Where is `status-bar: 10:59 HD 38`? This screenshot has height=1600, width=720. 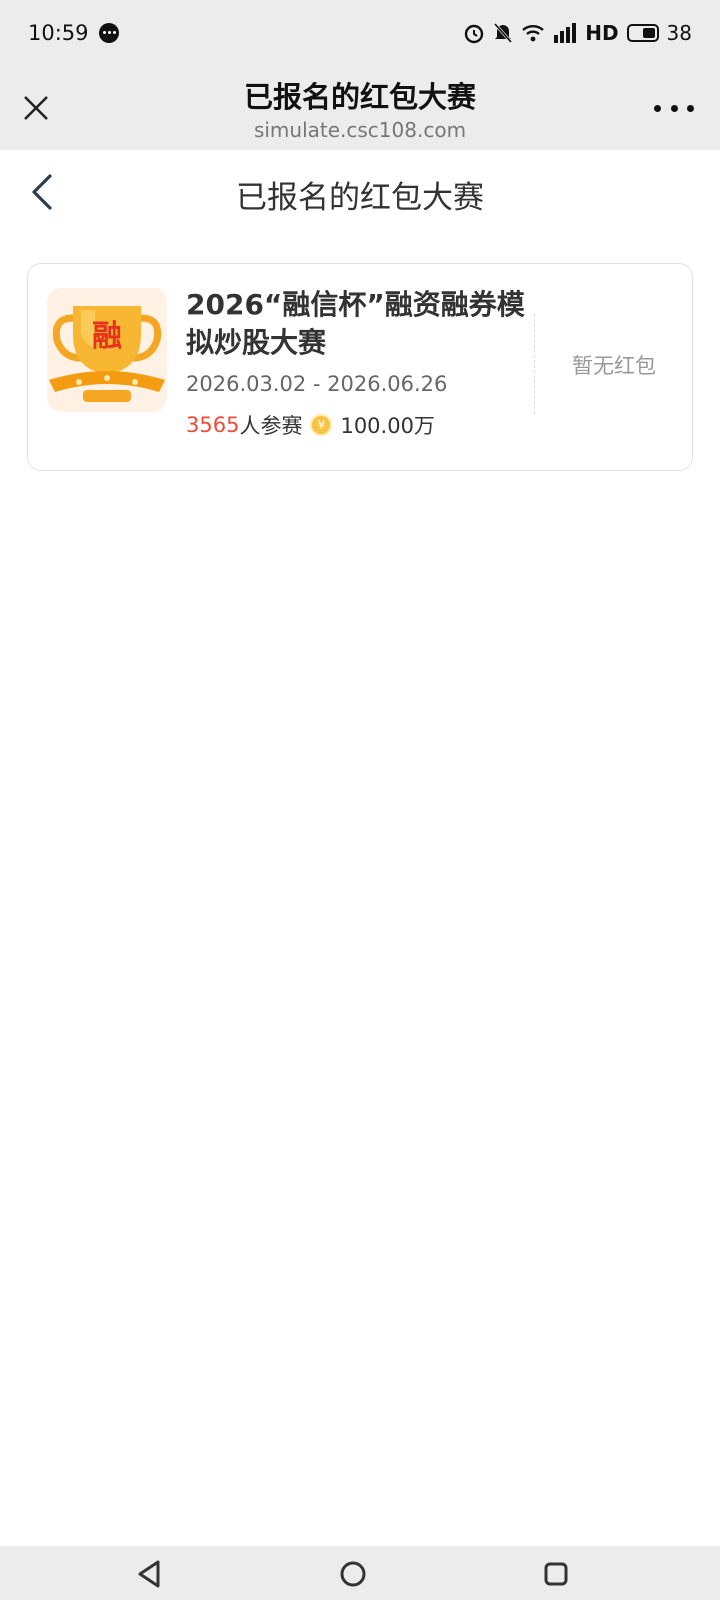 status-bar: 10:59 HD 38 is located at coordinates (360, 33).